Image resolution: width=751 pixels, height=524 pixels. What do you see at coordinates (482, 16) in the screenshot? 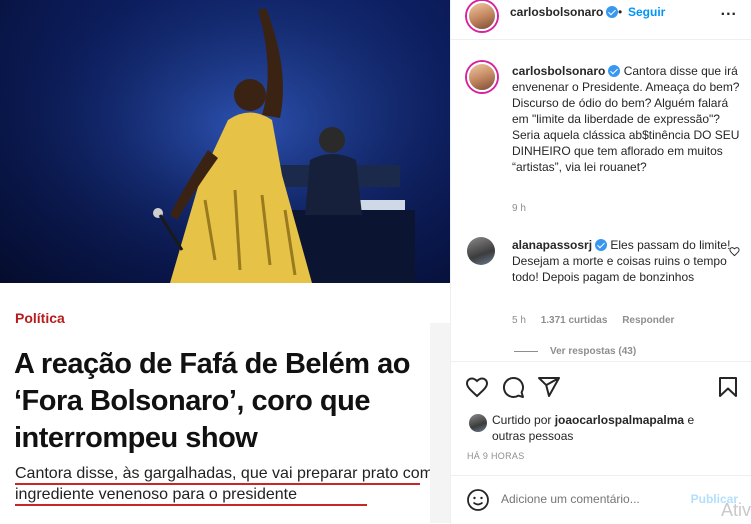
I see `author-avatar` at bounding box center [482, 16].